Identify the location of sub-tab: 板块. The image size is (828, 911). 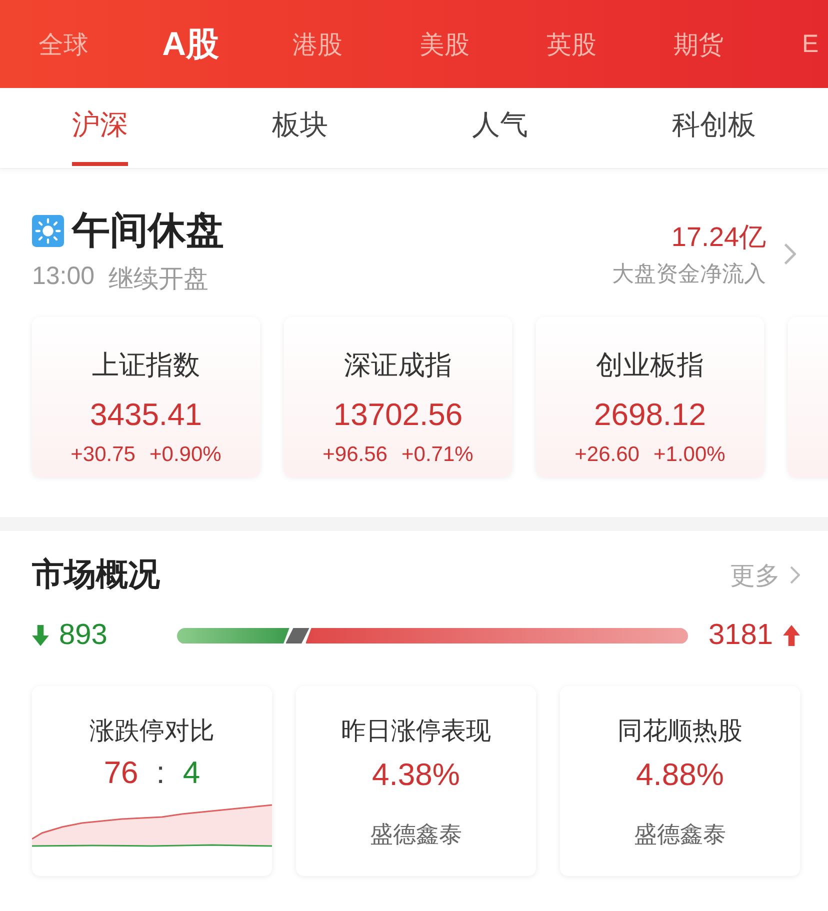
(300, 128).